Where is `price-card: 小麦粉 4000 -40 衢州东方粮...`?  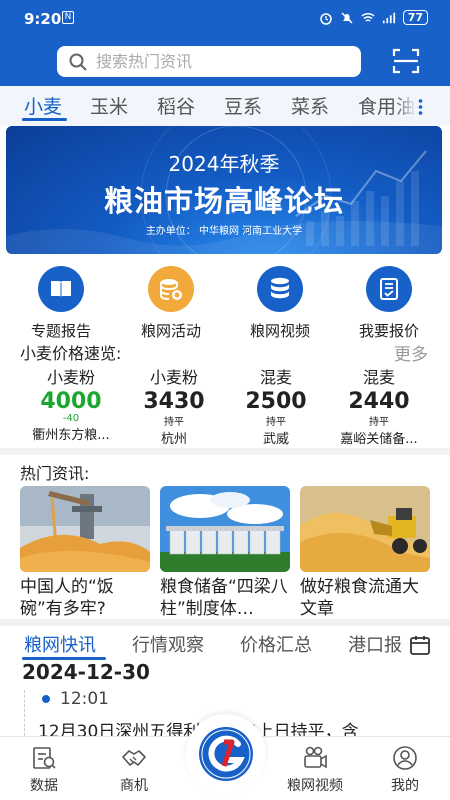
price-card: 小麦粉 4000 -40 衢州东方粮... is located at coordinates (71, 403).